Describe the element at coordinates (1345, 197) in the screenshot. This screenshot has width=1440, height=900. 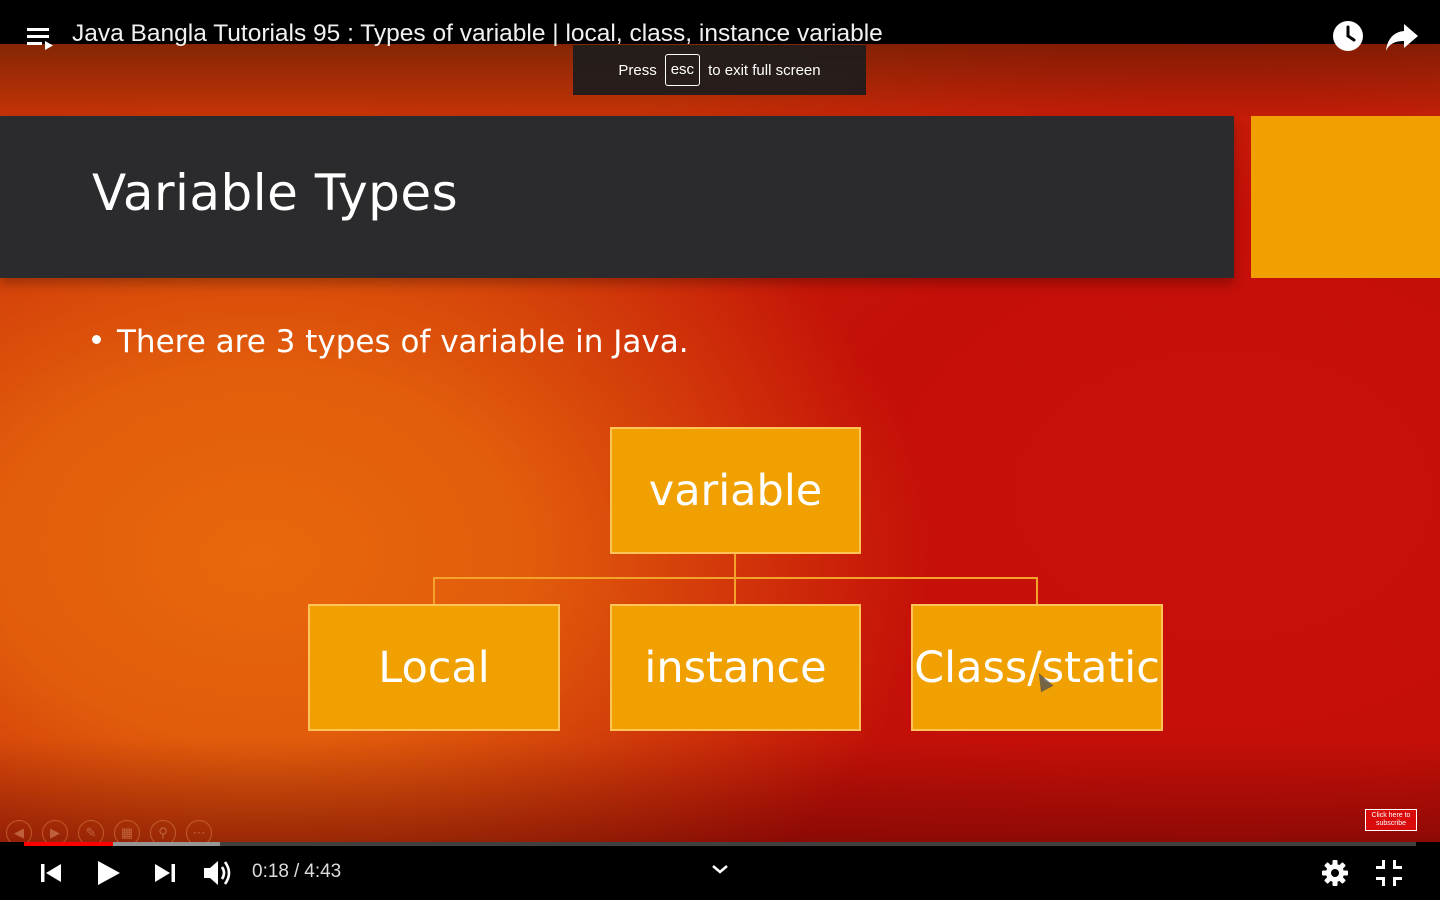
I see `slide-title-accent` at that location.